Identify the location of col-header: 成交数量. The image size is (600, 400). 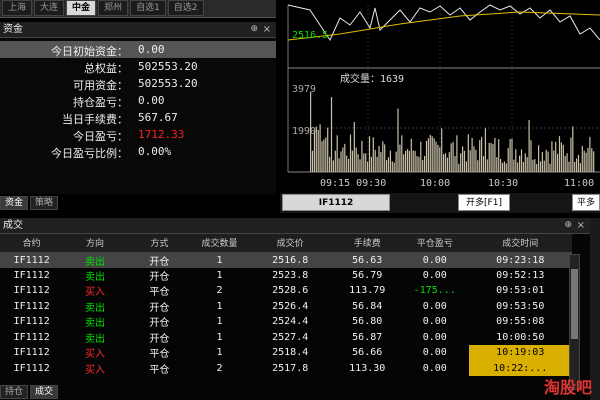
(219, 243).